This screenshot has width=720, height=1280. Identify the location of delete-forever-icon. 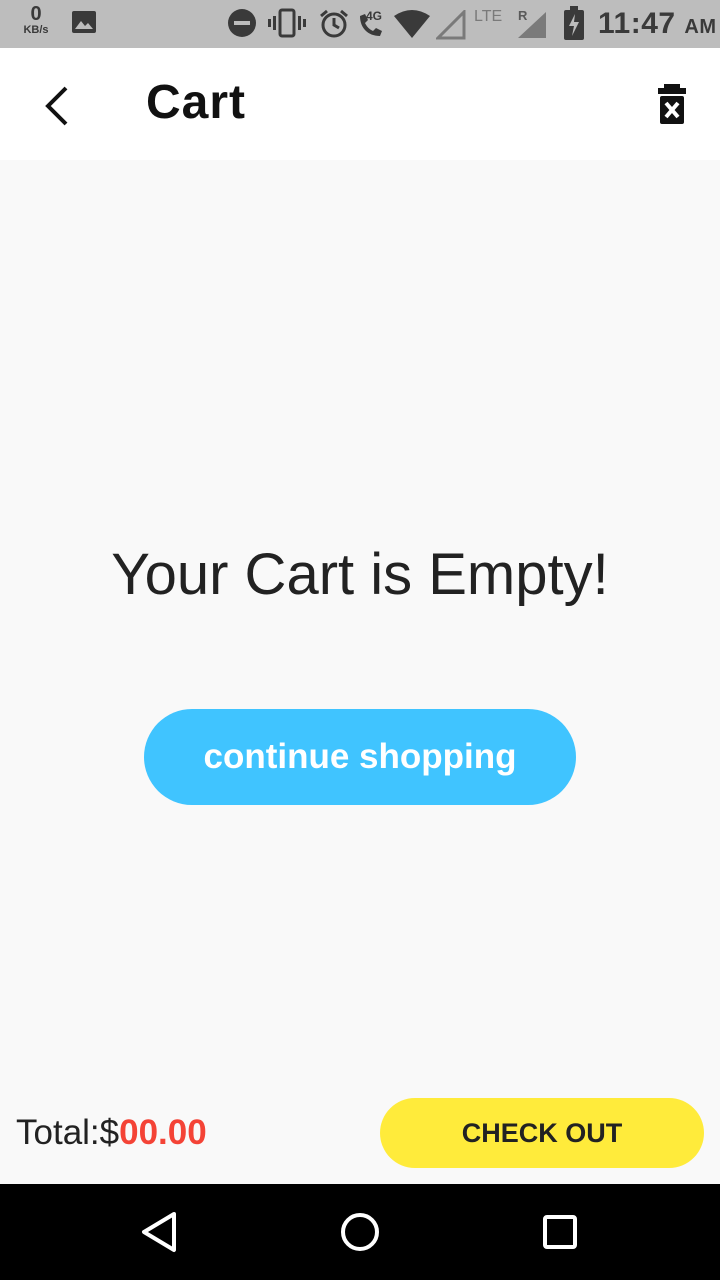
(672, 104).